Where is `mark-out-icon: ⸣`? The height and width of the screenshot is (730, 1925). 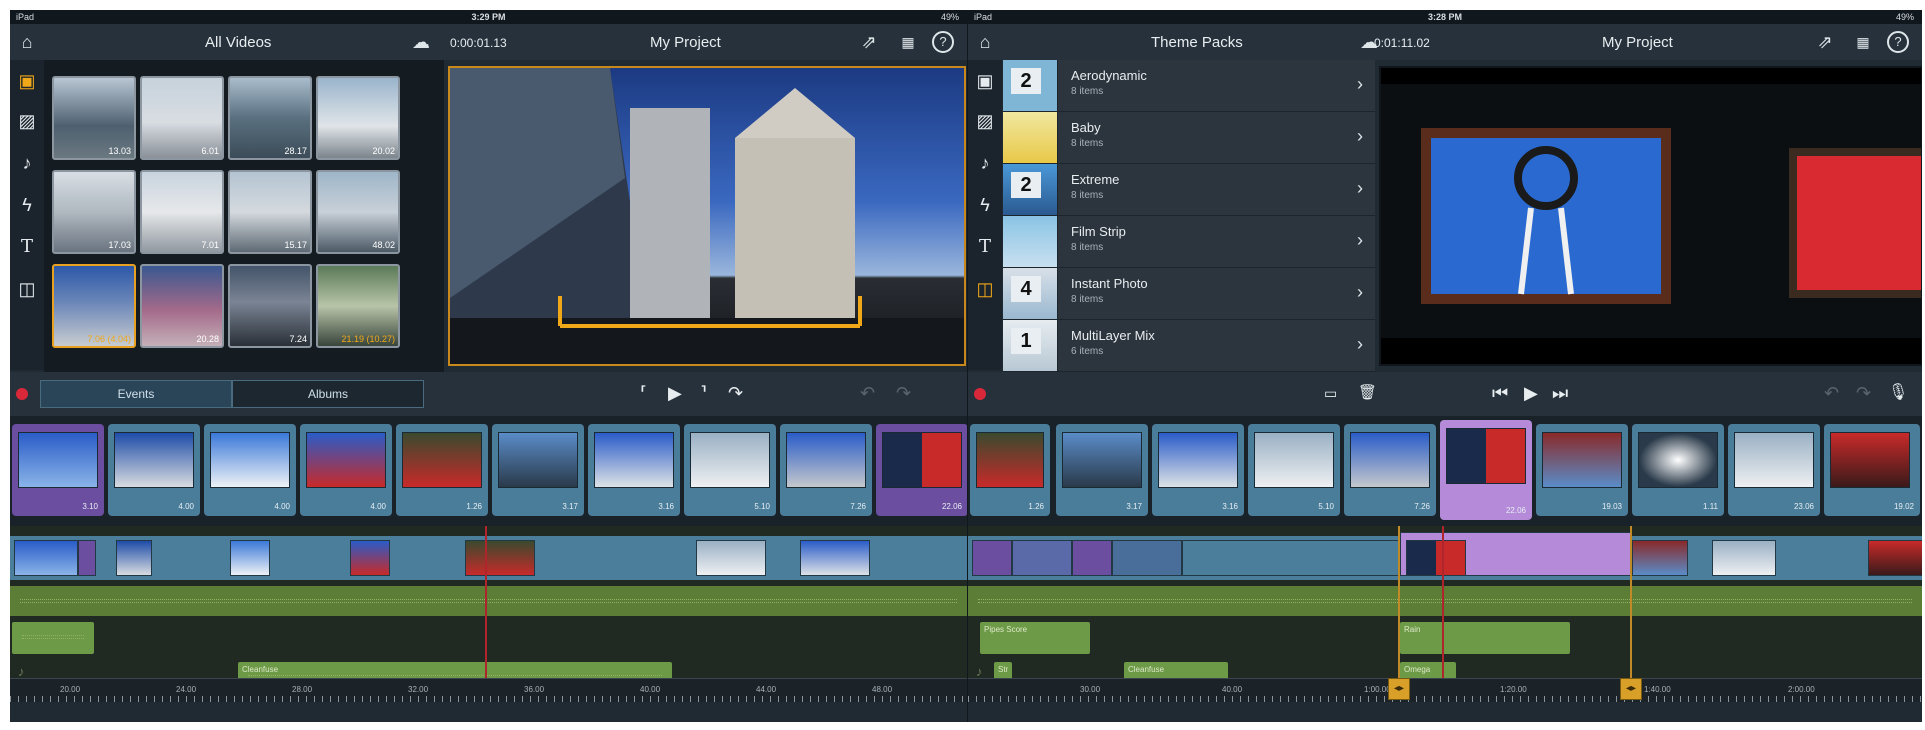
mark-out-icon: ⸣ is located at coordinates (703, 393).